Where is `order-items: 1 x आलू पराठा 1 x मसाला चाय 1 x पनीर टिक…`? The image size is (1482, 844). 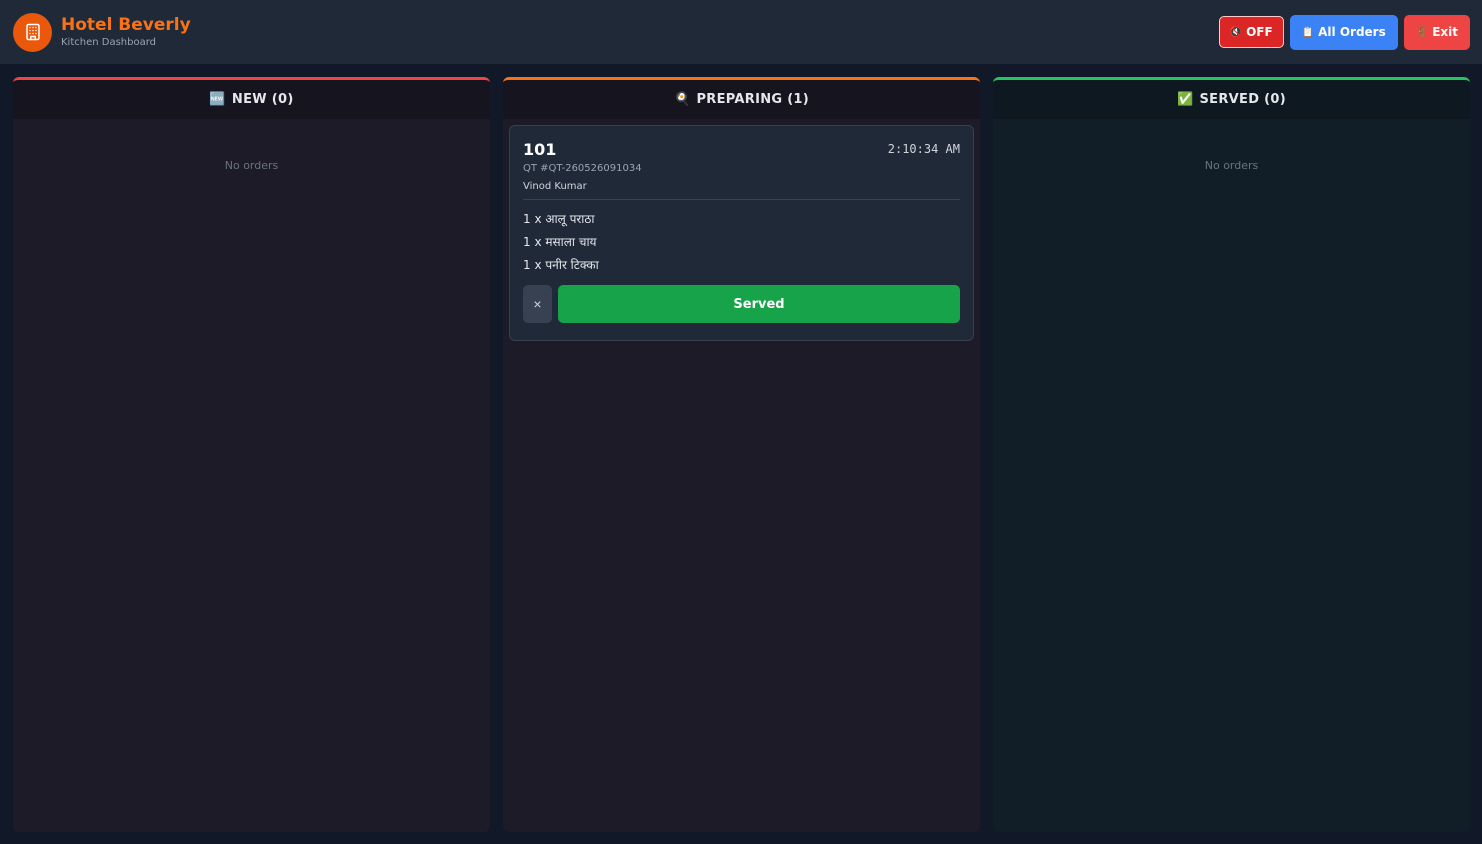
order-items: 1 x आलू पराठा 1 x मसाला चाय 1 x पनीर टिक… is located at coordinates (741, 242).